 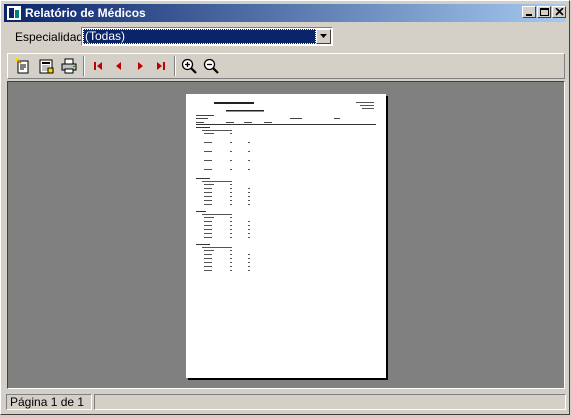 I want to click on next-page-icon, so click(x=140, y=66).